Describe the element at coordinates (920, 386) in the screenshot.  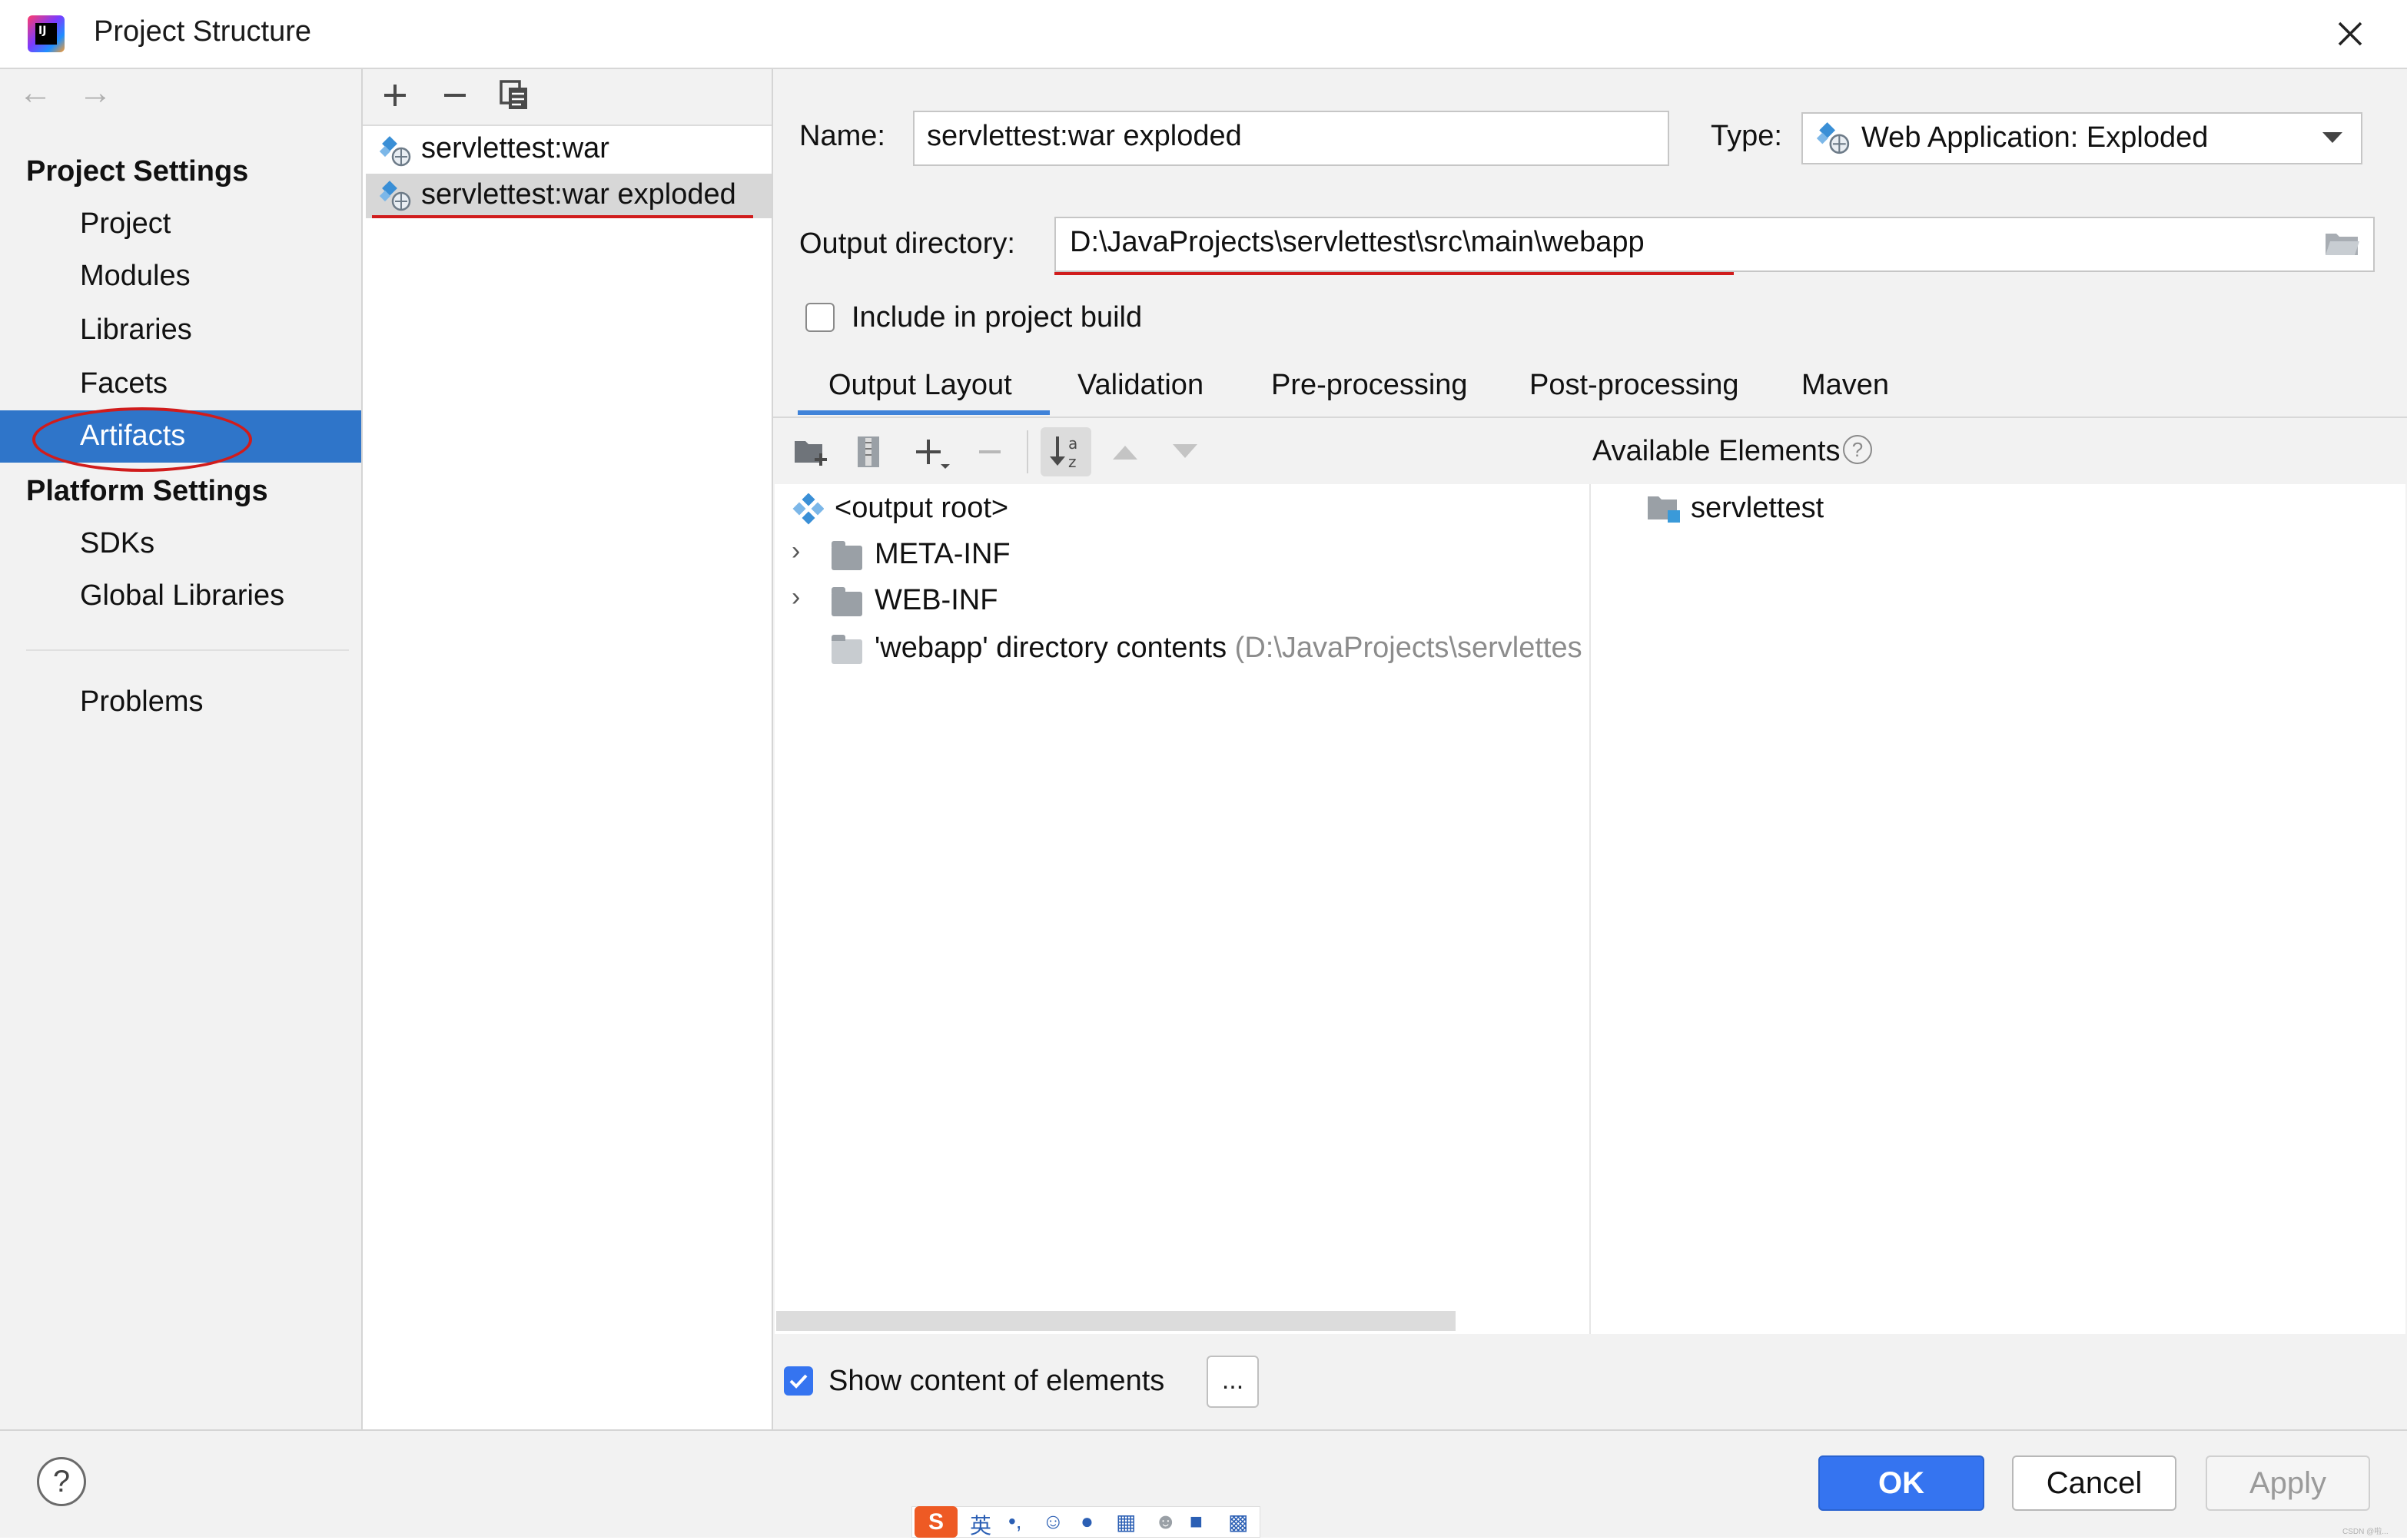
I see `tab-output-layout: Output Layout` at that location.